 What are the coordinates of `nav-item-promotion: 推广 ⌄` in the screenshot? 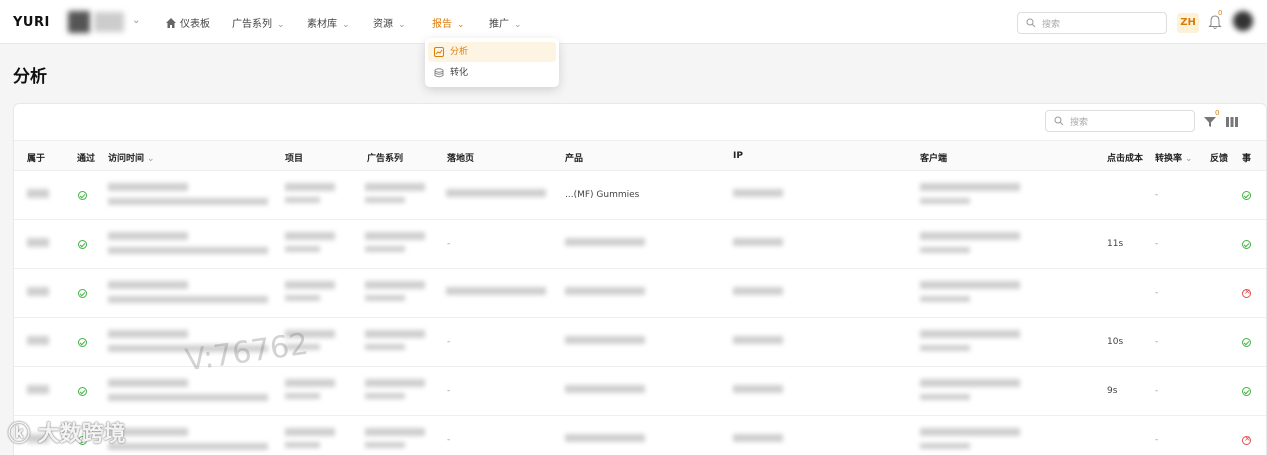 It's located at (505, 22).